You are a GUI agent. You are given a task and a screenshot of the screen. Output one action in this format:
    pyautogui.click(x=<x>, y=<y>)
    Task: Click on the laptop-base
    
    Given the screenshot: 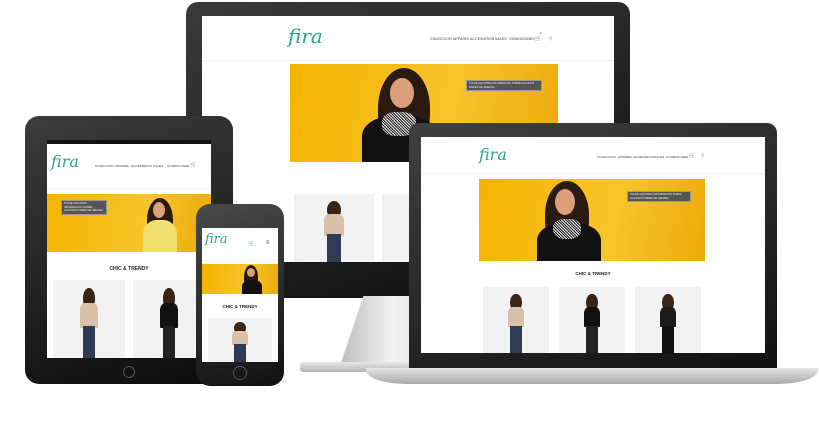 What is the action you would take?
    pyautogui.click(x=592, y=376)
    